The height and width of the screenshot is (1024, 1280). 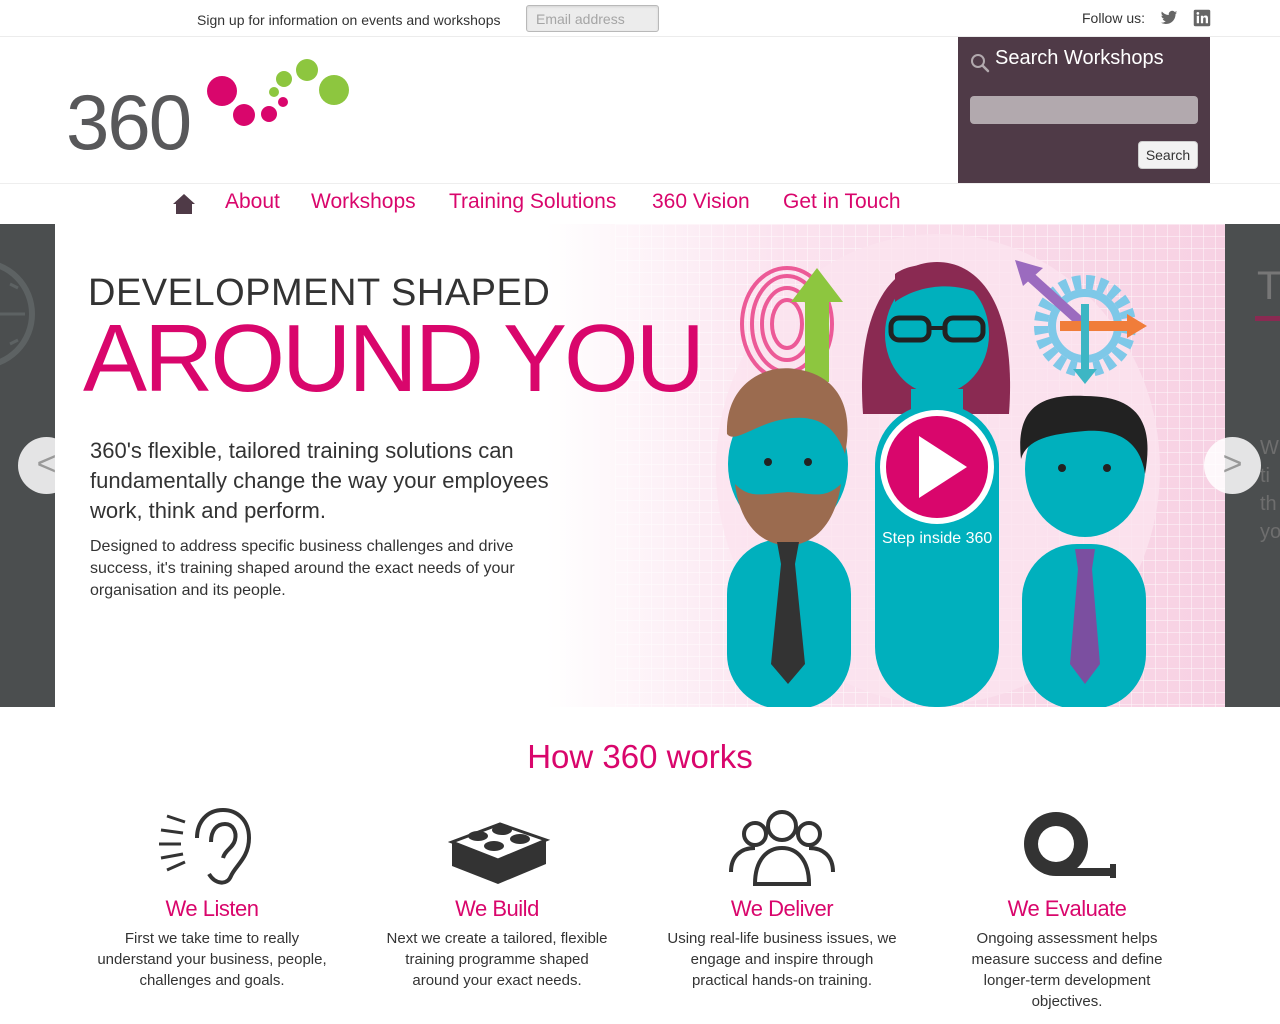 What do you see at coordinates (211, 109) in the screenshot?
I see `360-logo: 360` at bounding box center [211, 109].